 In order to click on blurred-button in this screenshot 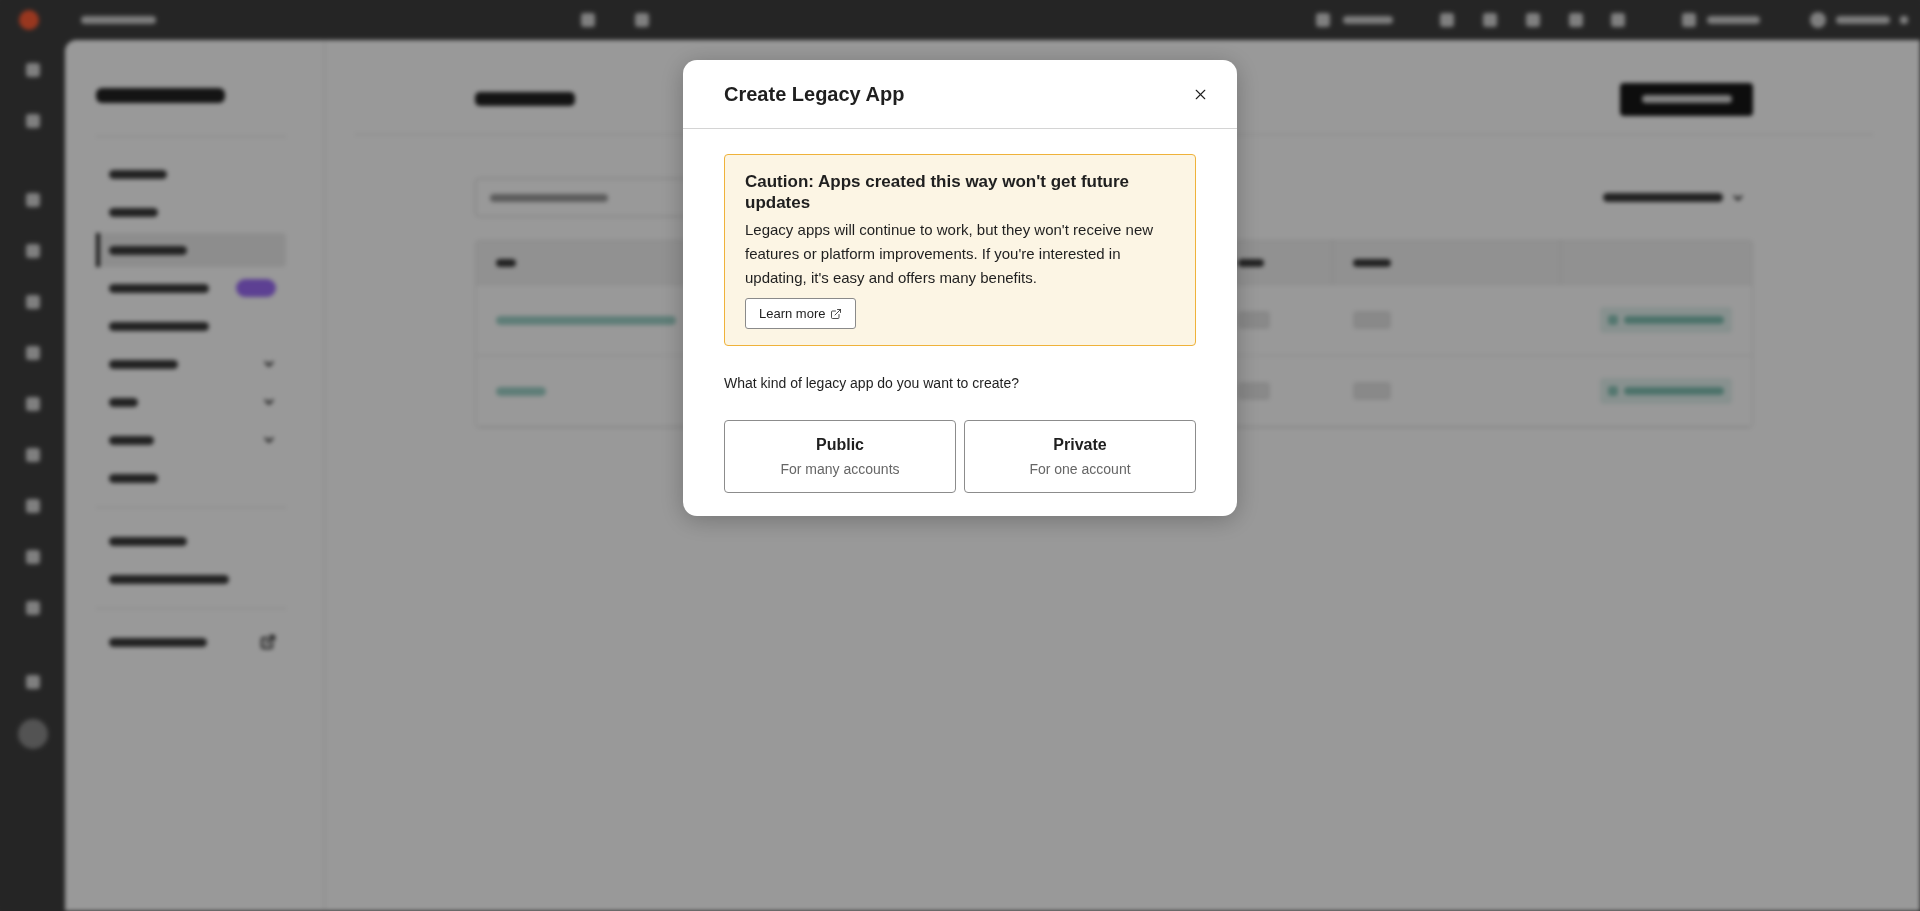, I will do `click(1686, 99)`.